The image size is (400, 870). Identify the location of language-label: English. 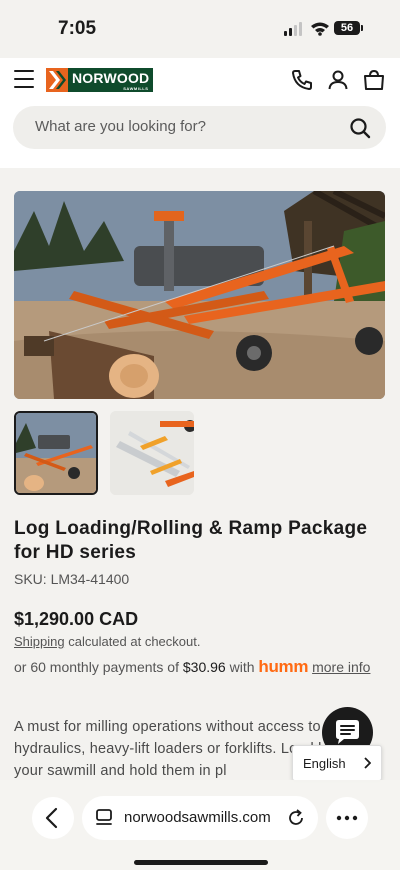
(324, 763).